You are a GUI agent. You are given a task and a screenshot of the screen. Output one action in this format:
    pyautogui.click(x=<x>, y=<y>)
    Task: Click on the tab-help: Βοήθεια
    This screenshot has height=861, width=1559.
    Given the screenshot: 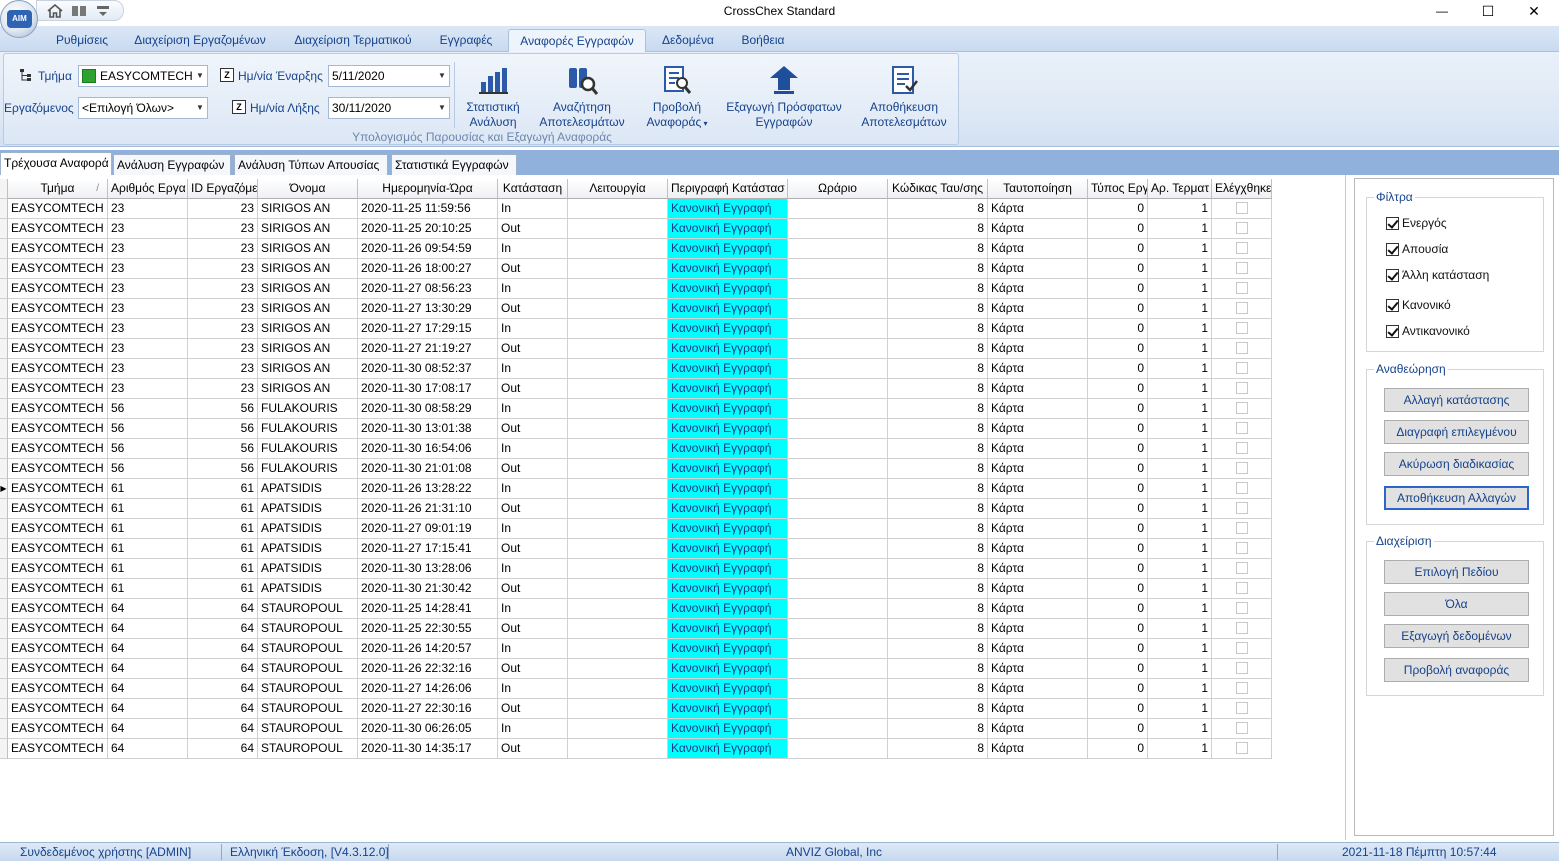 What is the action you would take?
    pyautogui.click(x=763, y=40)
    